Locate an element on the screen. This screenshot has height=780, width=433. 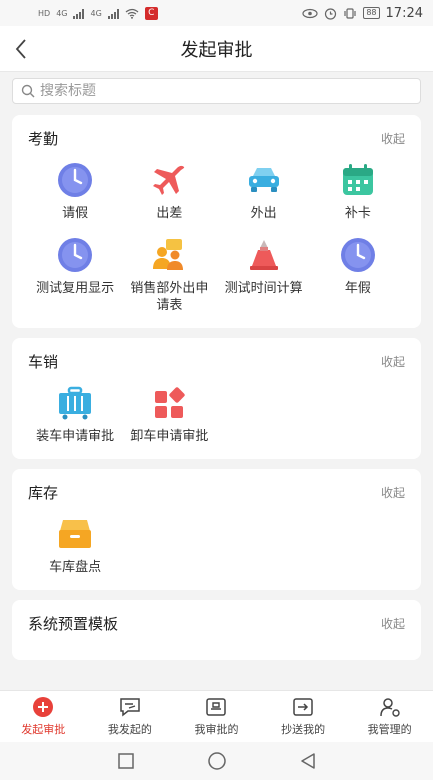
system-nav-bar is located at coordinates (216, 761).